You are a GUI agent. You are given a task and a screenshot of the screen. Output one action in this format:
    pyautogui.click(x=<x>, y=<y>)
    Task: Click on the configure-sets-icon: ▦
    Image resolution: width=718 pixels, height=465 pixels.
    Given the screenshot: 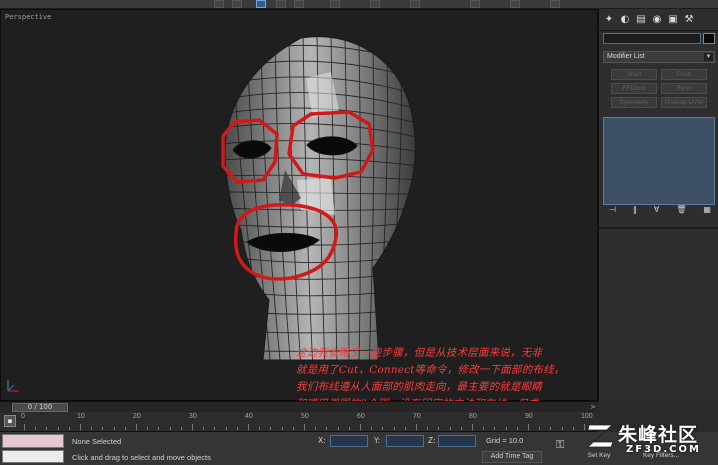 What is the action you would take?
    pyautogui.click(x=707, y=211)
    